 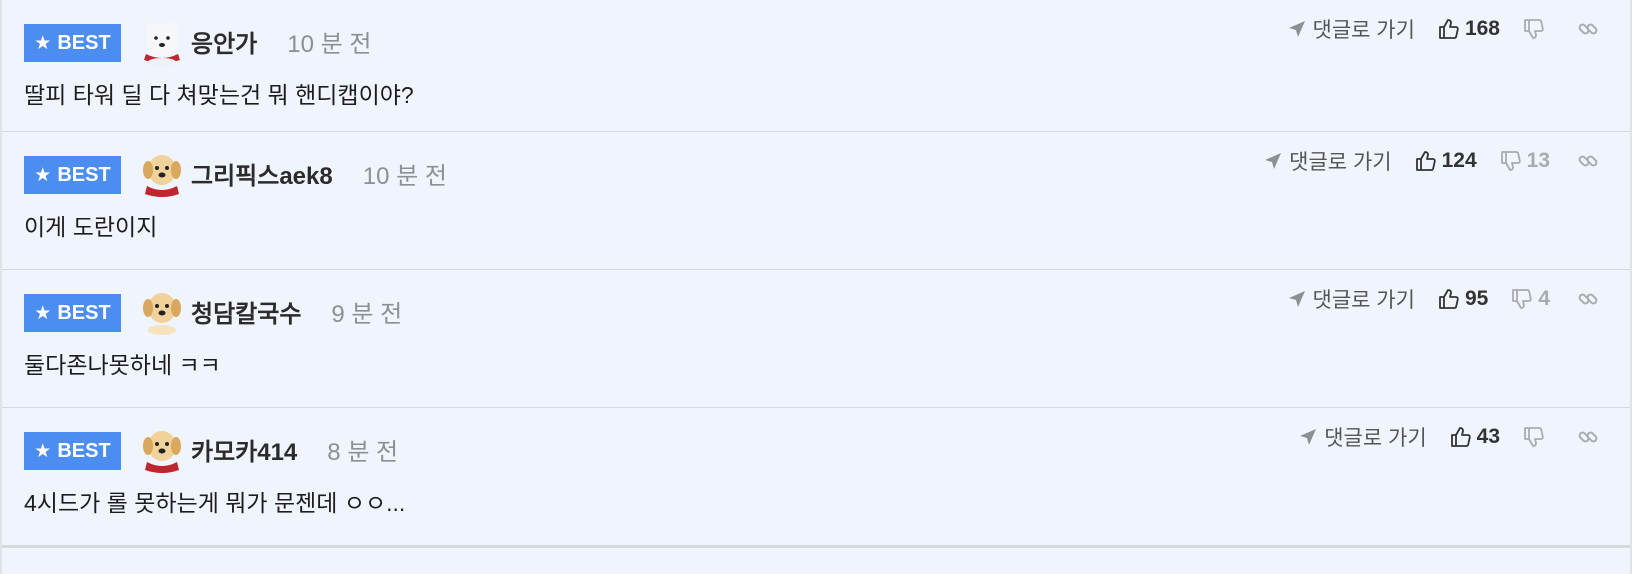 I want to click on timestamp: 8 분 전, so click(x=363, y=452).